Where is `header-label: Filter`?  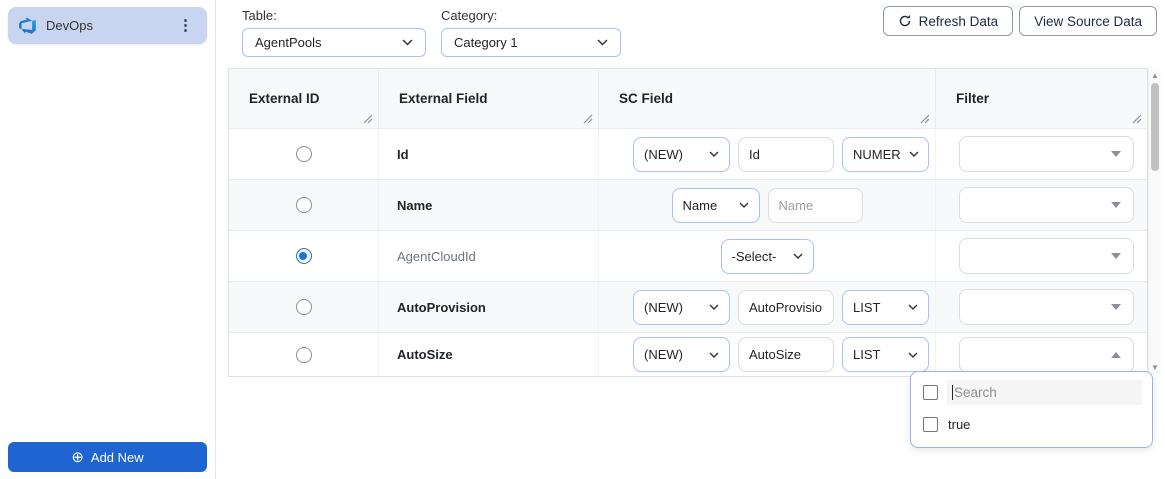
header-label: Filter is located at coordinates (973, 98).